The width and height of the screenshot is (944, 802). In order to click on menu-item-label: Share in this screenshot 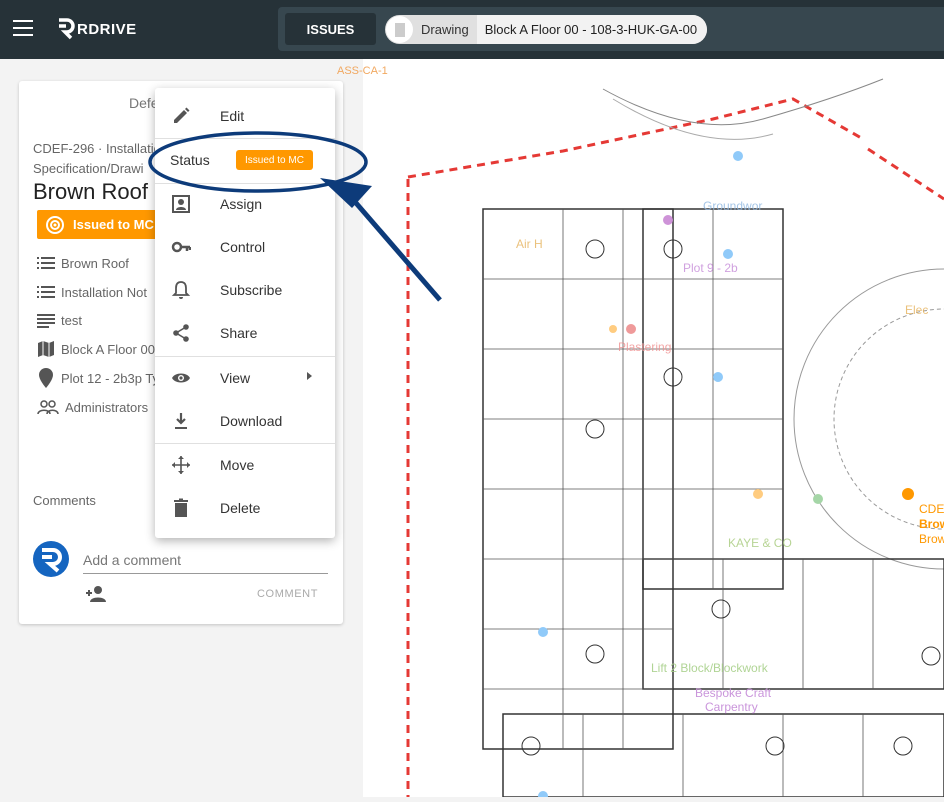, I will do `click(239, 333)`.